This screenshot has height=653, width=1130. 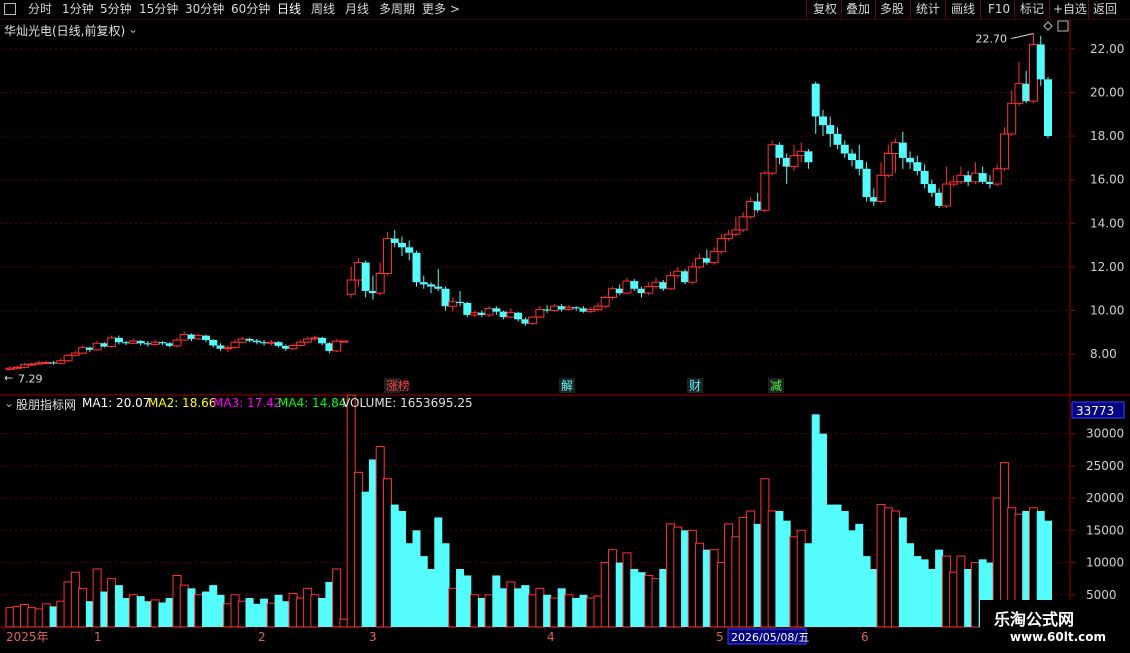 I want to click on indicator-dropdown-icon: ⌄, so click(x=9, y=403).